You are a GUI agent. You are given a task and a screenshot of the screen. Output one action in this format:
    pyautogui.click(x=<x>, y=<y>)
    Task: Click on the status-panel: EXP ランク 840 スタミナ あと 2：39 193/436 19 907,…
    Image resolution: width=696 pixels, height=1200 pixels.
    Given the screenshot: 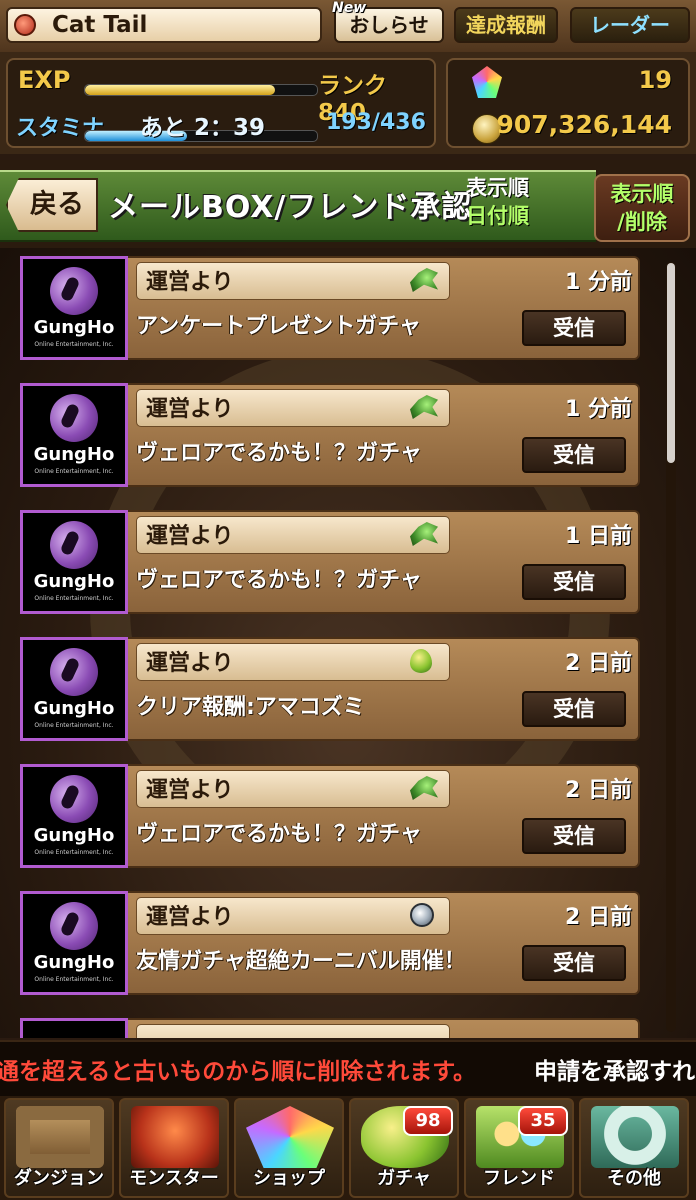 What is the action you would take?
    pyautogui.click(x=348, y=103)
    